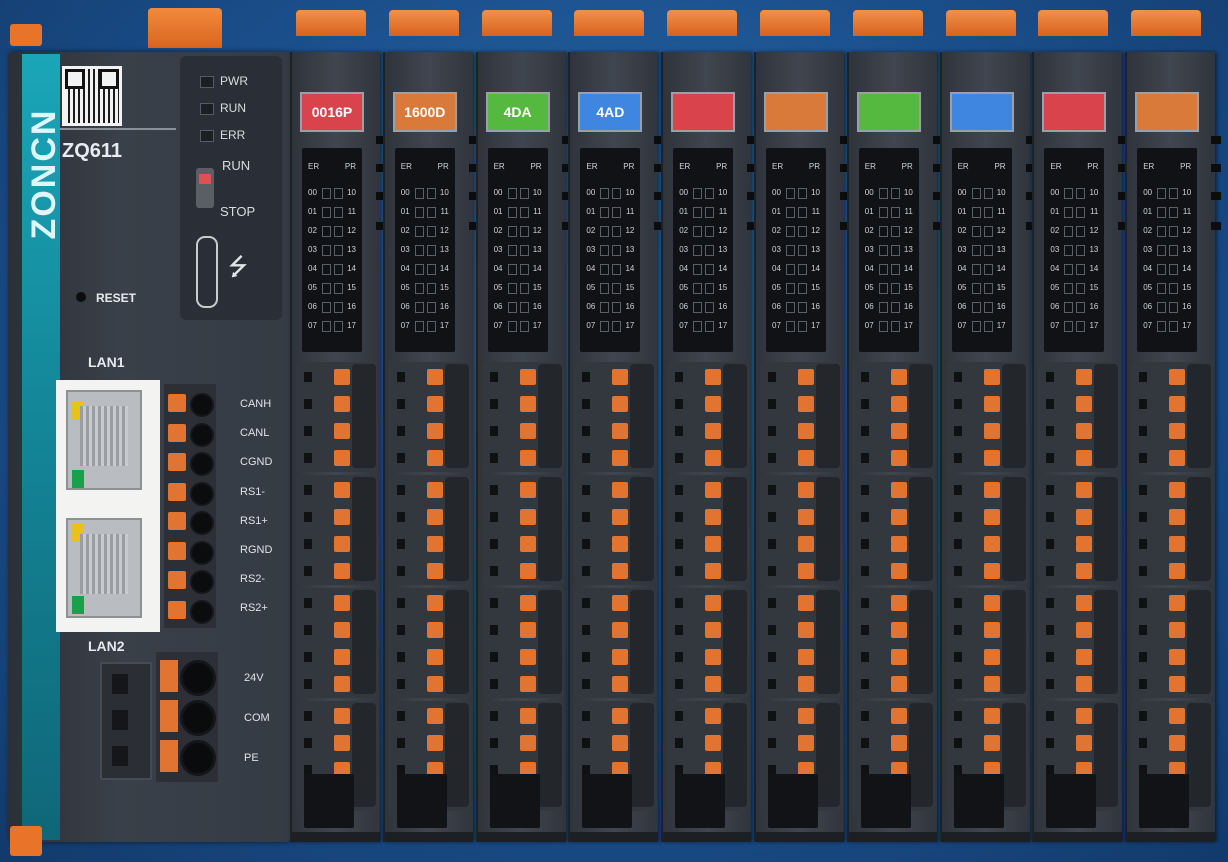 The image size is (1228, 862). What do you see at coordinates (104, 440) in the screenshot?
I see `lan1-port` at bounding box center [104, 440].